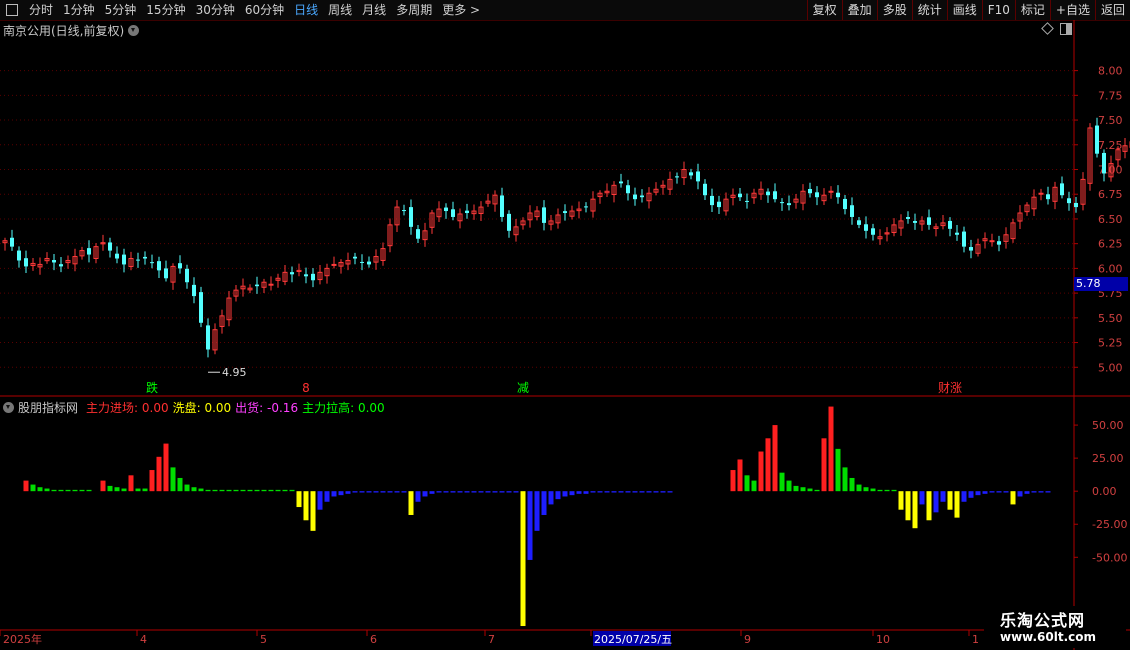 The image size is (1130, 650). I want to click on x-tick-label: 10, so click(883, 639).